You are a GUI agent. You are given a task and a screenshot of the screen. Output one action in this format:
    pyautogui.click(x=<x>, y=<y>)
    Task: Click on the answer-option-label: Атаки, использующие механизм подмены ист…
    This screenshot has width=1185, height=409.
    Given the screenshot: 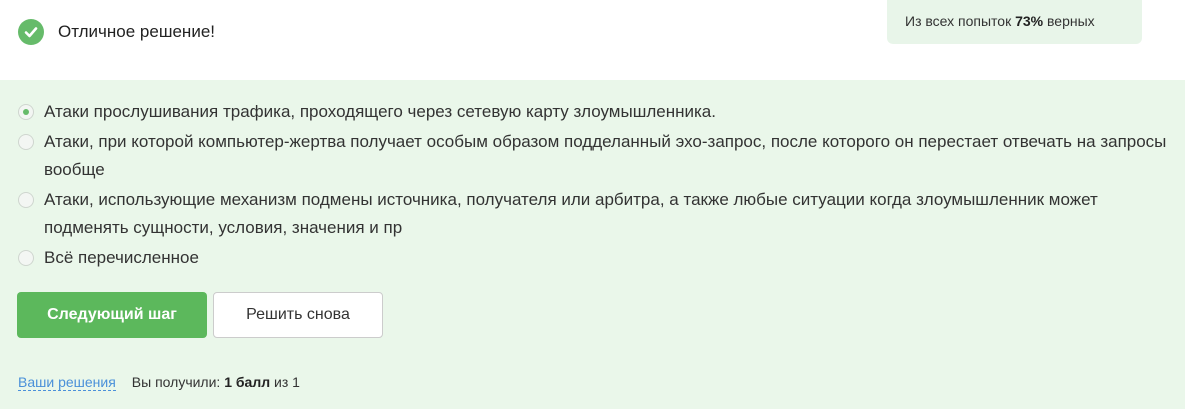 What is the action you would take?
    pyautogui.click(x=571, y=213)
    